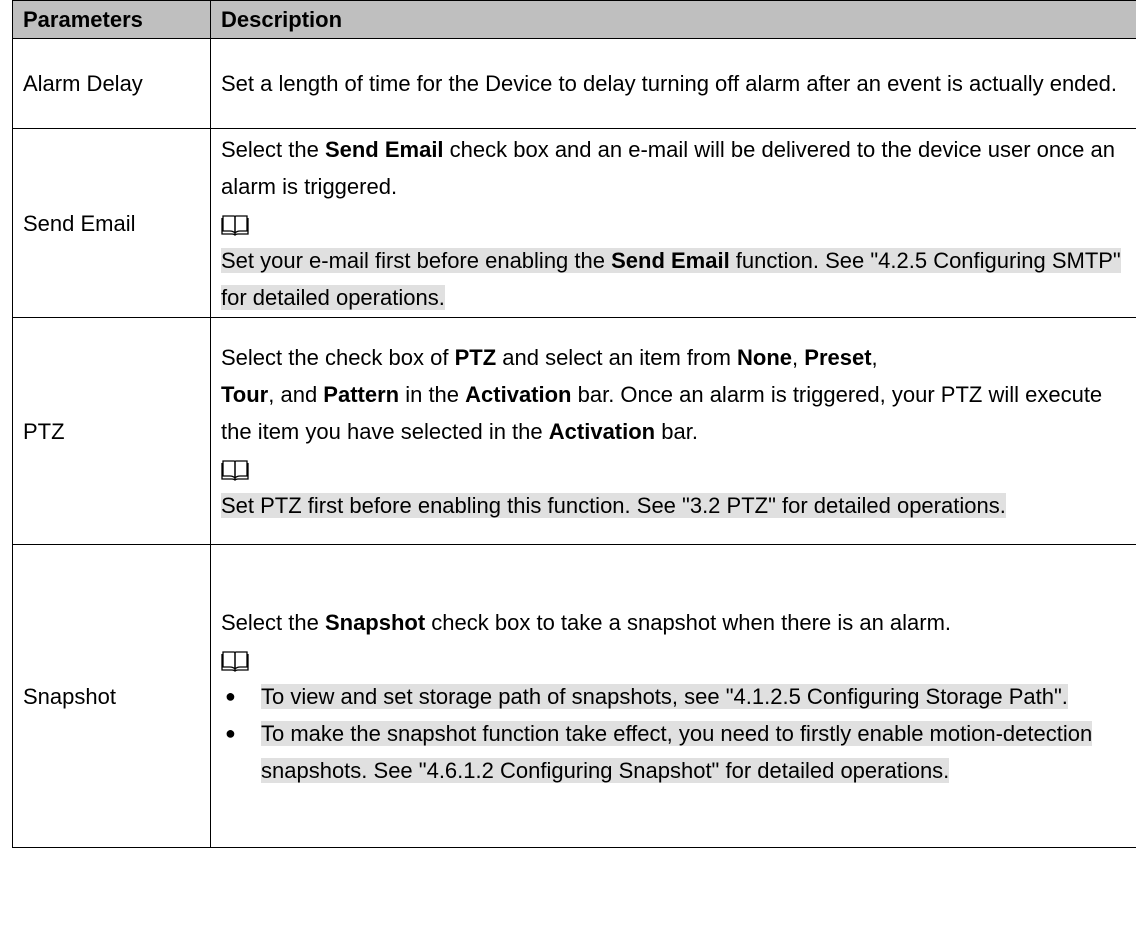  What do you see at coordinates (111, 696) in the screenshot?
I see `param-name-snapshot: Snapshot` at bounding box center [111, 696].